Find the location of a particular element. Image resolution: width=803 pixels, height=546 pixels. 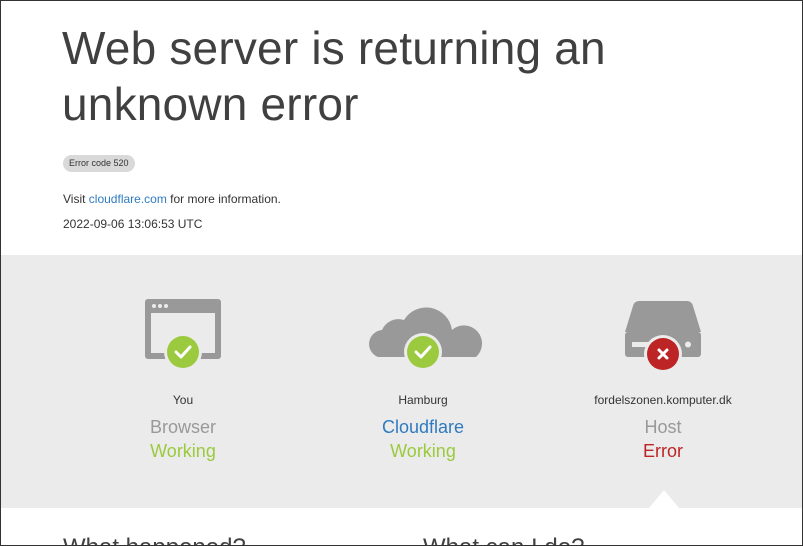

browser-window-icon is located at coordinates (183, 335).